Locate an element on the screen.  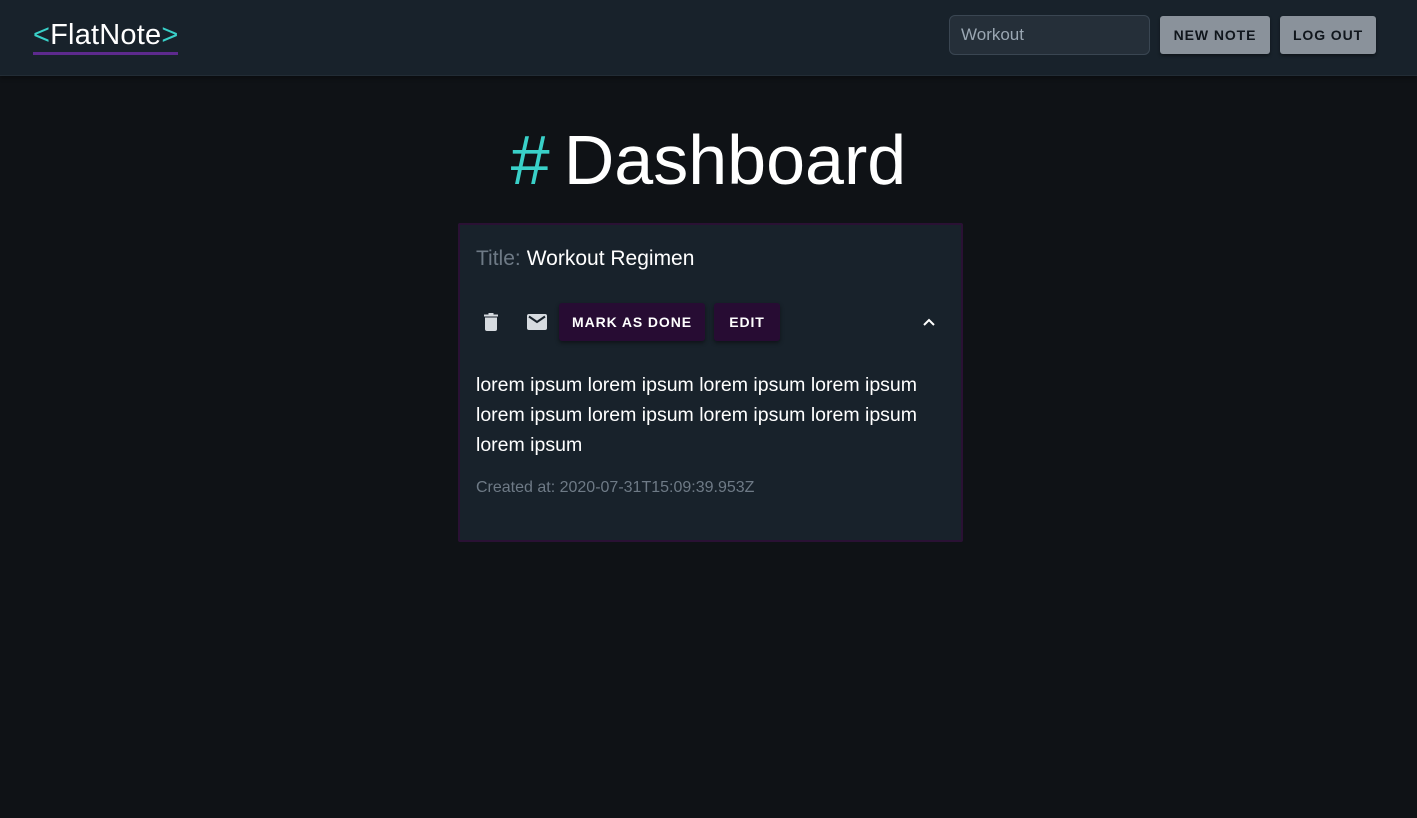
collapse-button is located at coordinates (929, 322).